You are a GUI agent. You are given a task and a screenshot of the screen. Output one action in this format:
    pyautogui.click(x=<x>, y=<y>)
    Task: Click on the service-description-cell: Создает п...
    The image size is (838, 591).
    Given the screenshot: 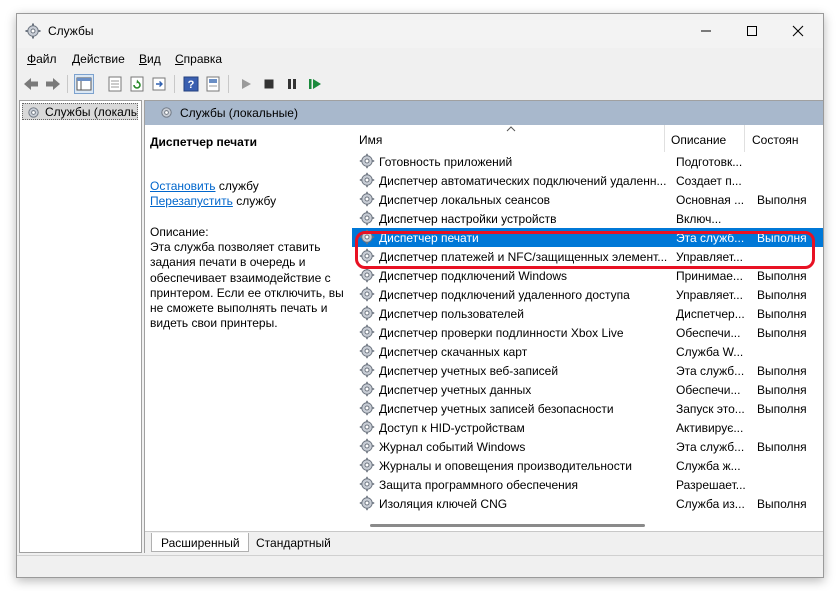 What is the action you would take?
    pyautogui.click(x=709, y=181)
    